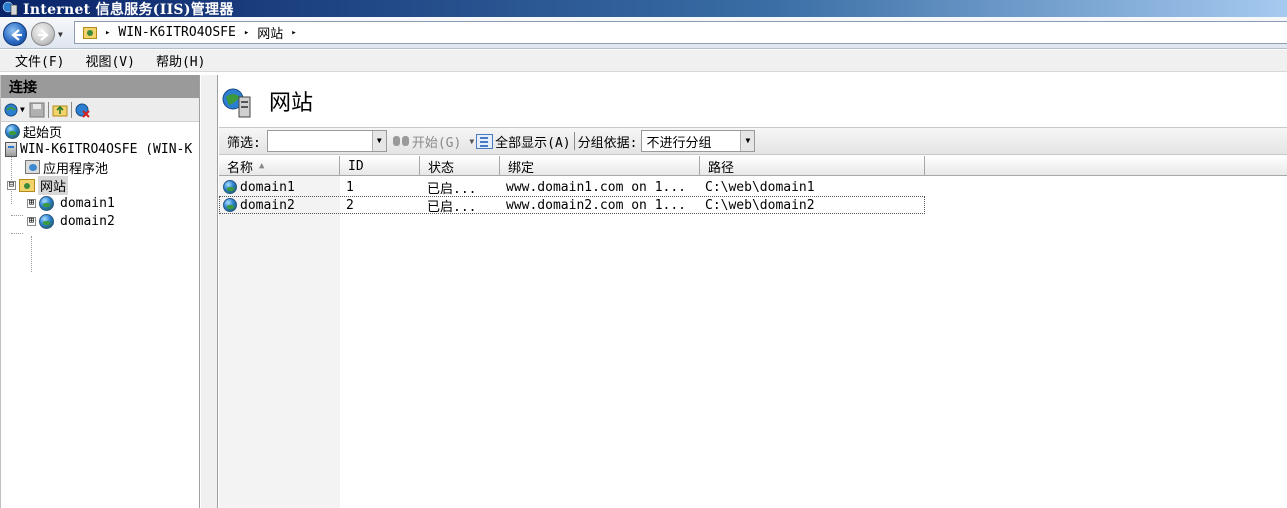 The height and width of the screenshot is (508, 1287). Describe the element at coordinates (281, 187) in the screenshot. I see `cell-name: domain1` at that location.